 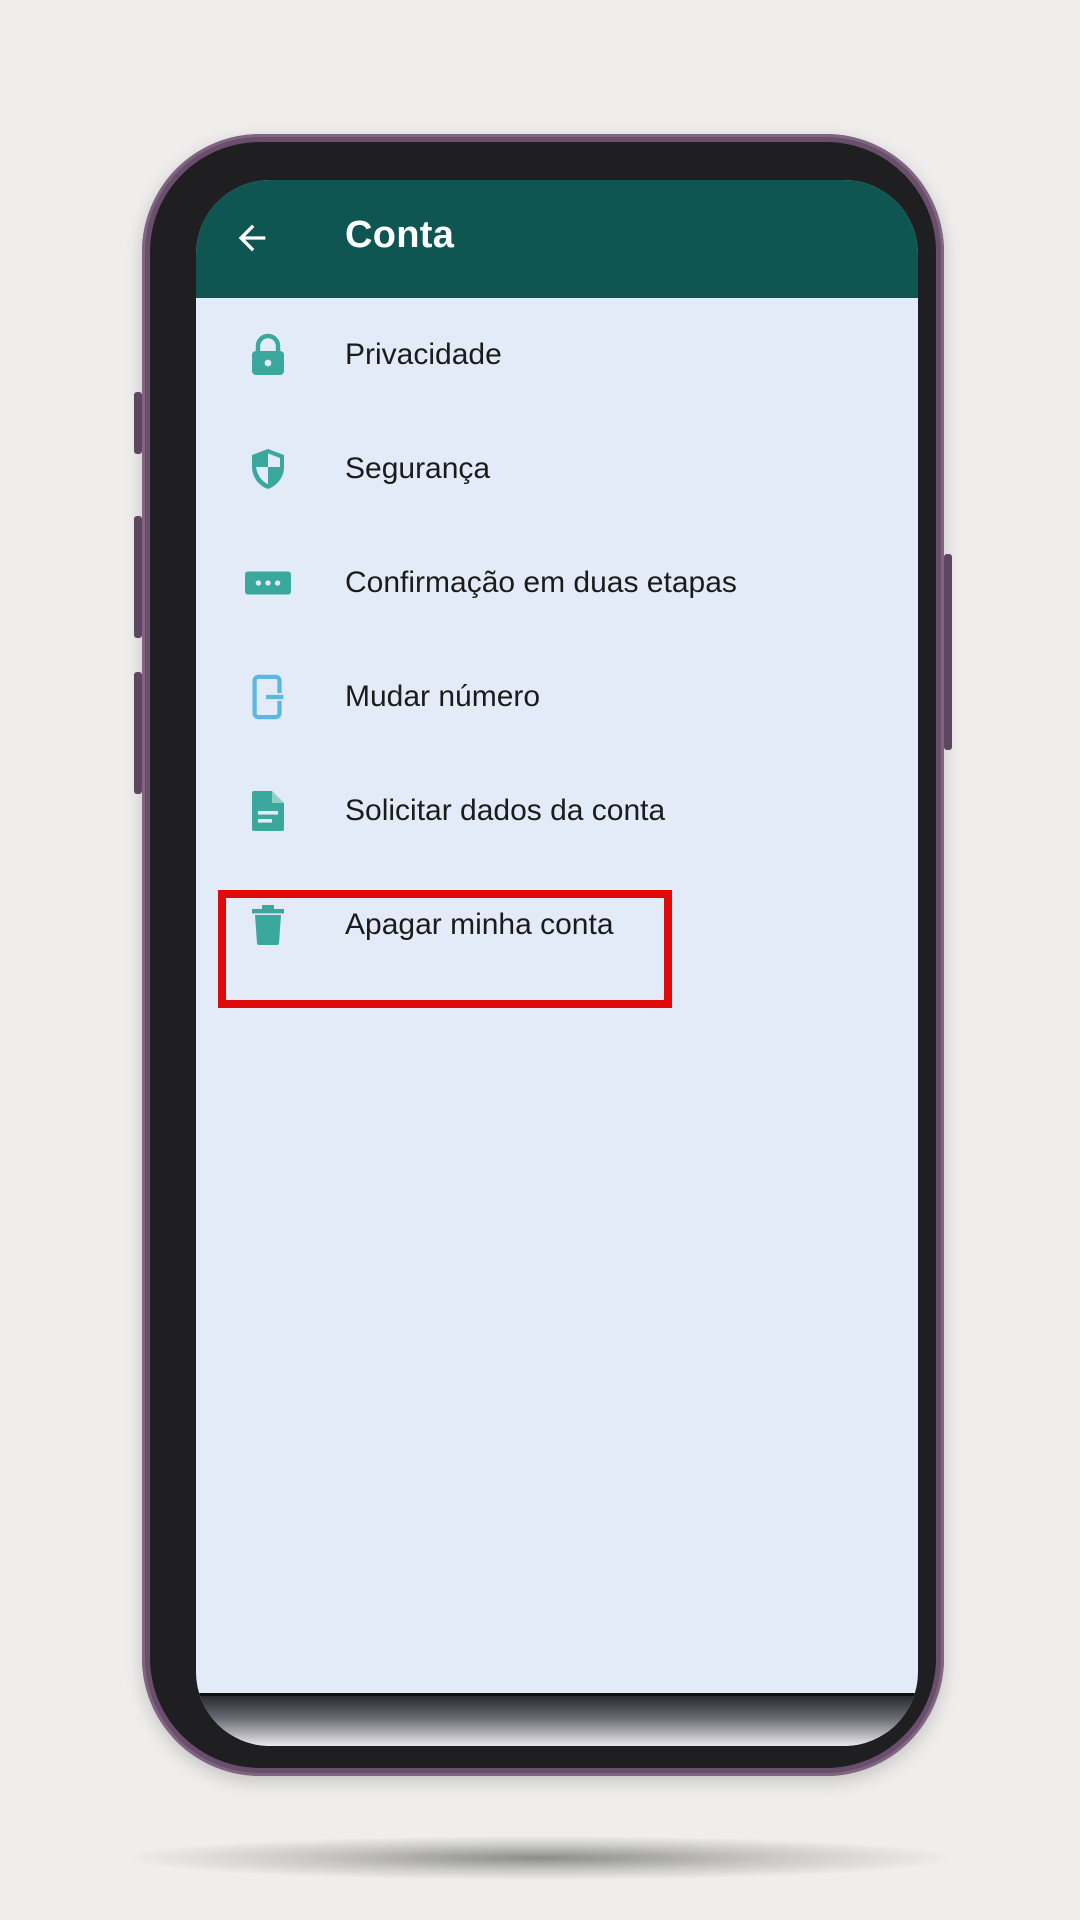 I want to click on volume-button-top, so click(x=138, y=423).